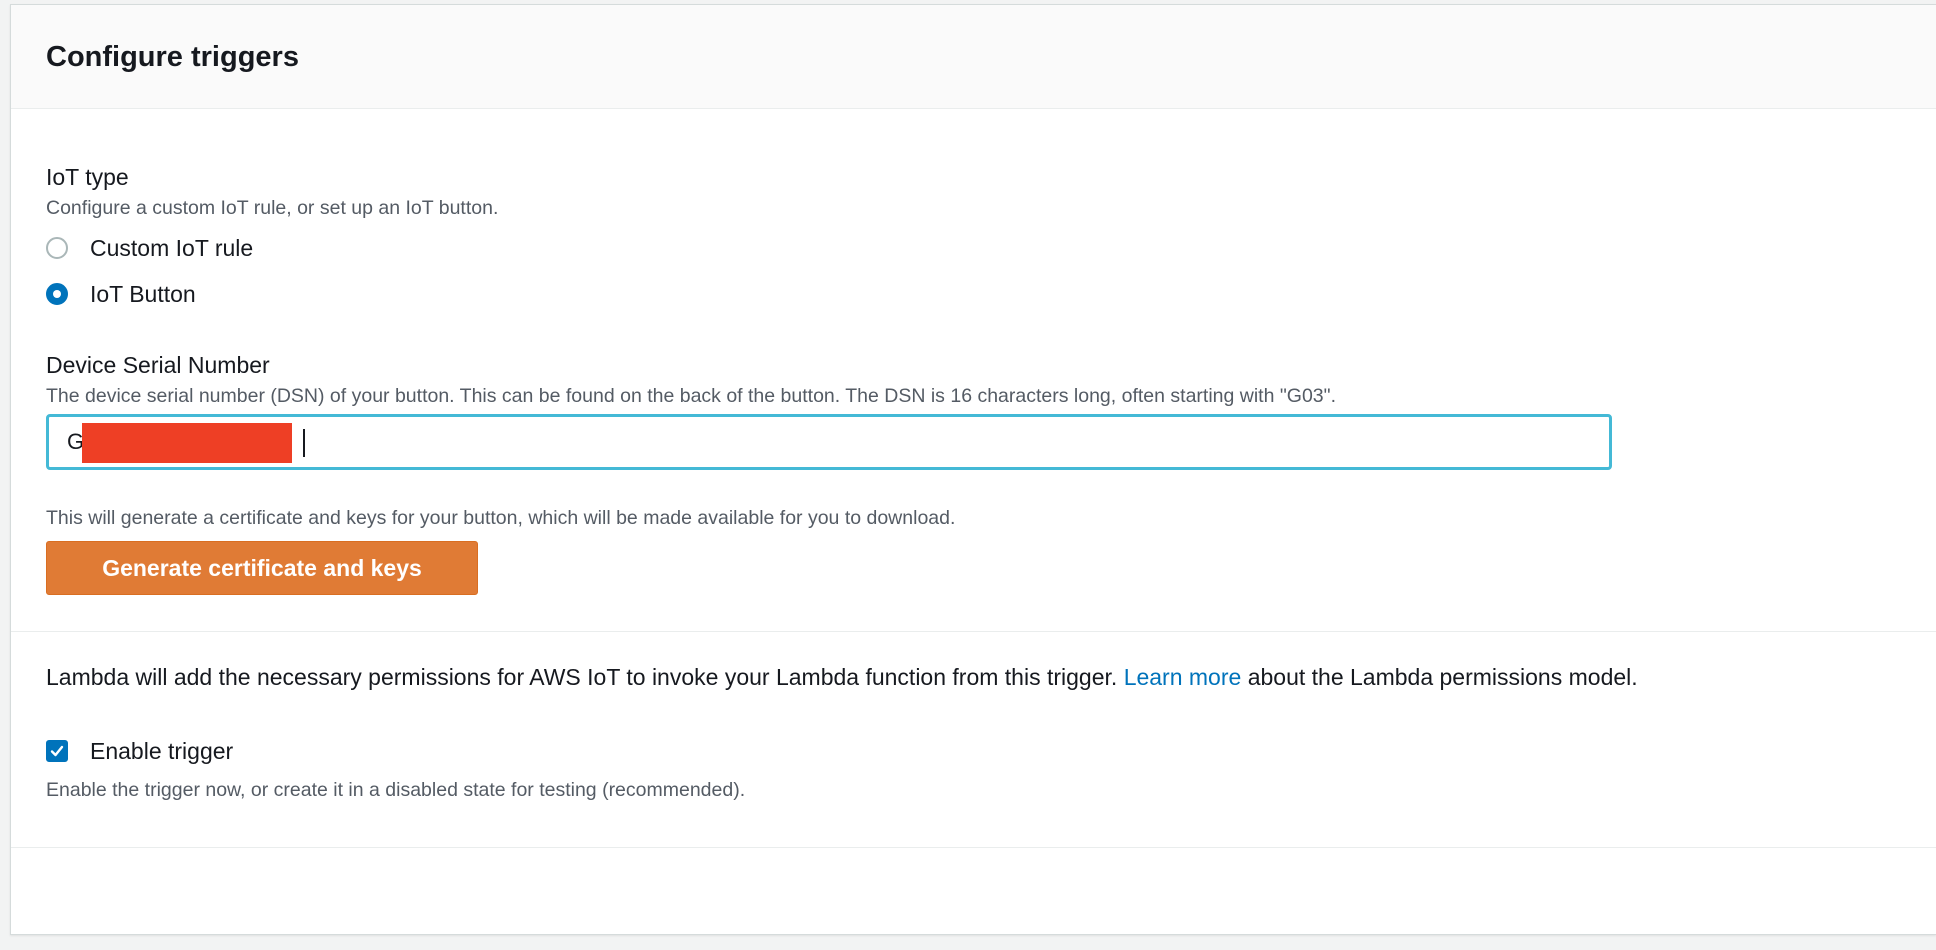 The image size is (1936, 950). I want to click on learn-more-link: Learn more, so click(1183, 677).